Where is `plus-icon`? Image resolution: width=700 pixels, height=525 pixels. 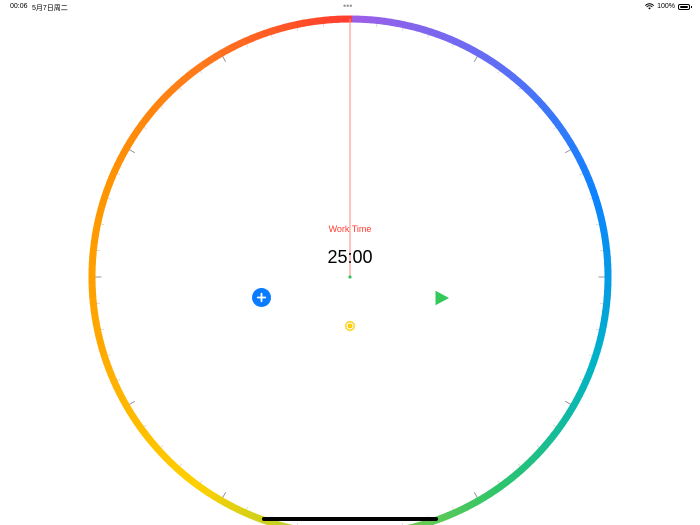 plus-icon is located at coordinates (261, 297).